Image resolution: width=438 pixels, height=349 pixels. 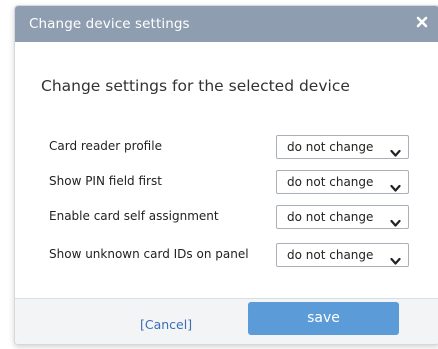 What do you see at coordinates (422, 22) in the screenshot?
I see `close-icon` at bounding box center [422, 22].